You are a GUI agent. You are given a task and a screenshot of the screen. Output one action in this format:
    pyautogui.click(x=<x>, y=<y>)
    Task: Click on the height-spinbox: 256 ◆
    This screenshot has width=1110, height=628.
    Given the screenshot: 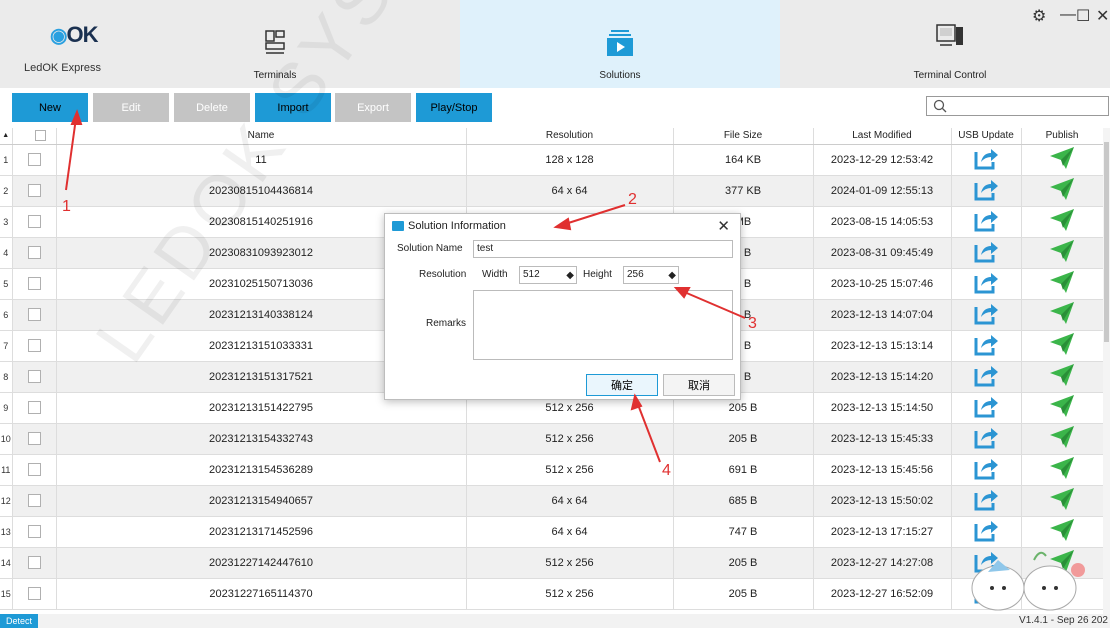 What is the action you would take?
    pyautogui.click(x=651, y=275)
    